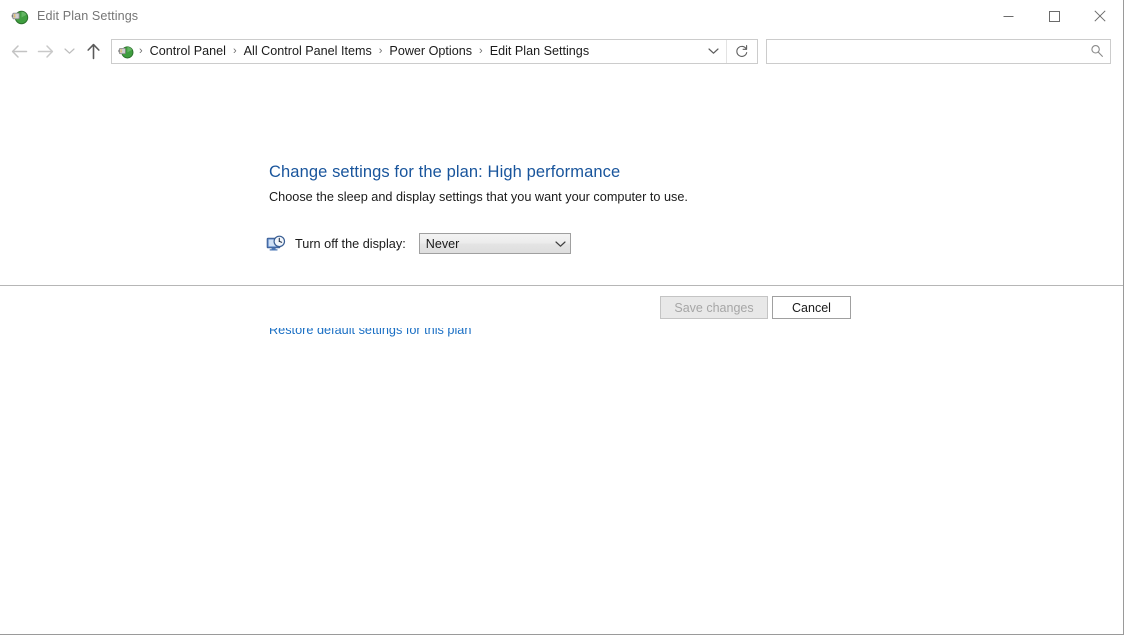  What do you see at coordinates (714, 307) in the screenshot?
I see `save-changes-button: Save changes` at bounding box center [714, 307].